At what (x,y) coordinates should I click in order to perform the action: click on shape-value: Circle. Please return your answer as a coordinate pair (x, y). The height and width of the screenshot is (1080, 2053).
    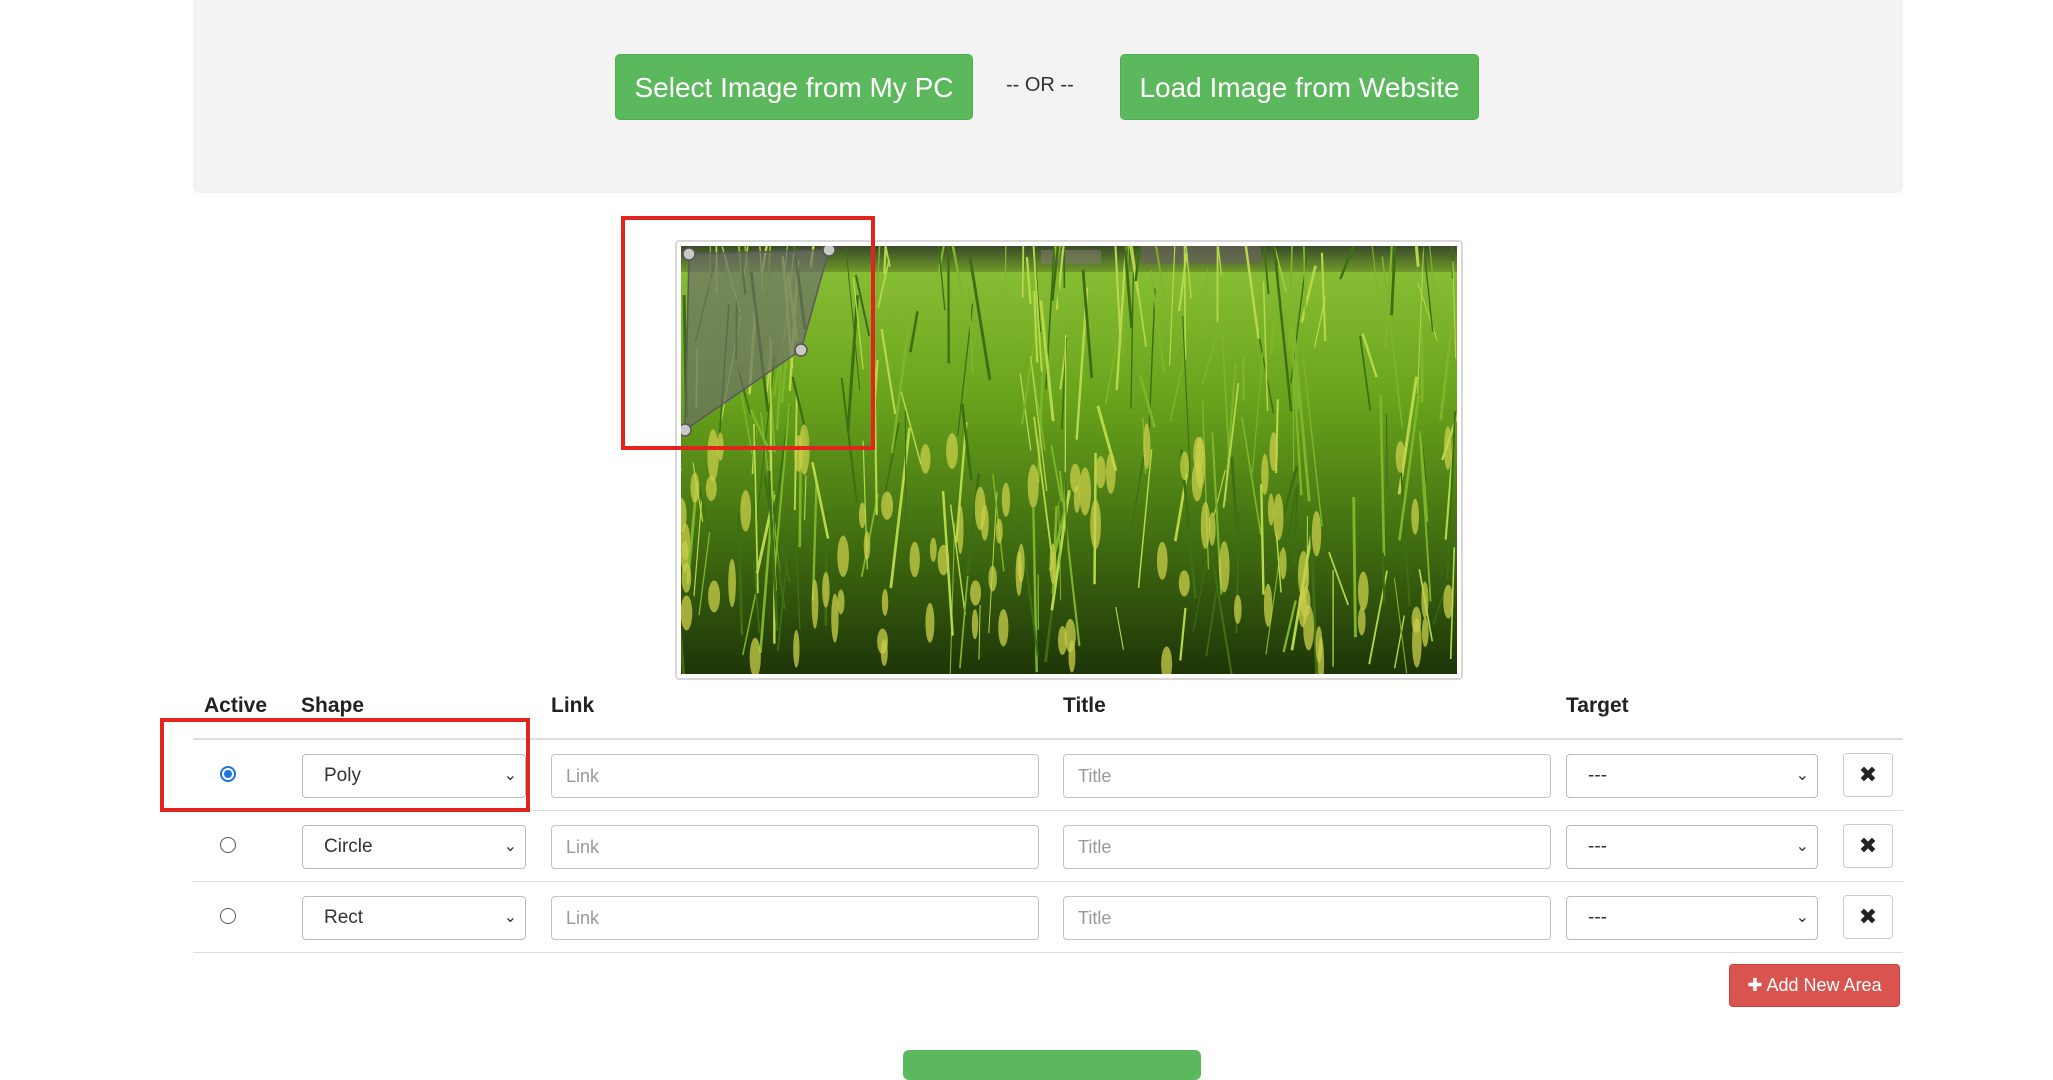
    Looking at the image, I should click on (348, 846).